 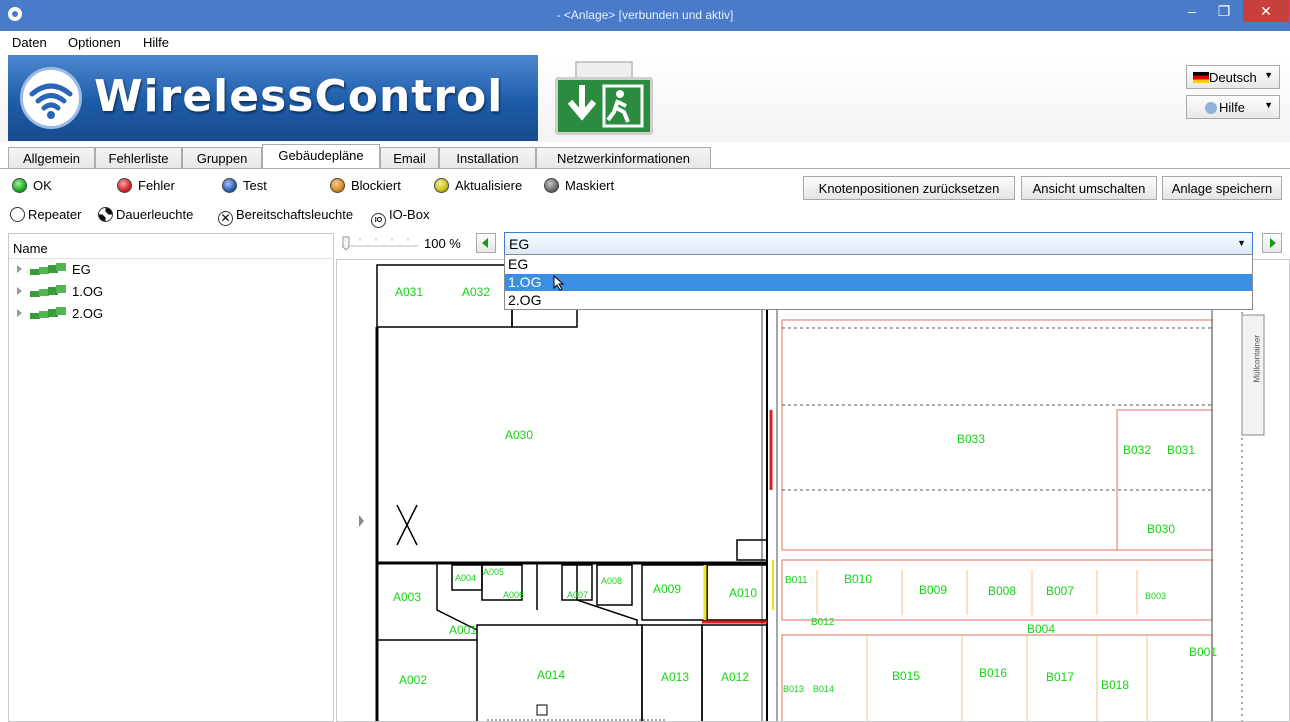 What do you see at coordinates (1201, 77) in the screenshot?
I see `german-flag-icon` at bounding box center [1201, 77].